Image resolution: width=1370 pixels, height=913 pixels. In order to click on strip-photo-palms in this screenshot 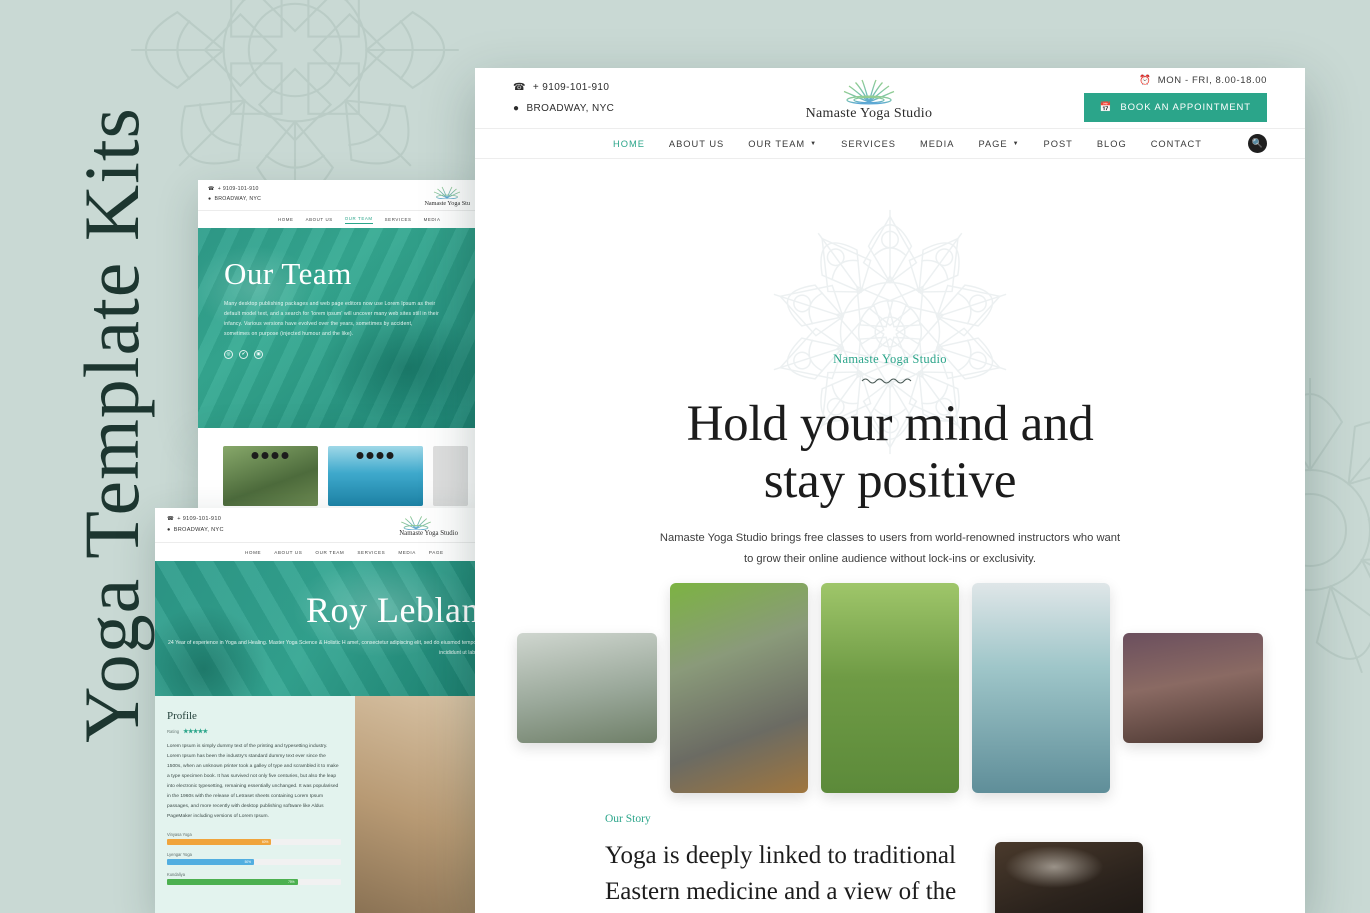, I will do `click(270, 476)`.